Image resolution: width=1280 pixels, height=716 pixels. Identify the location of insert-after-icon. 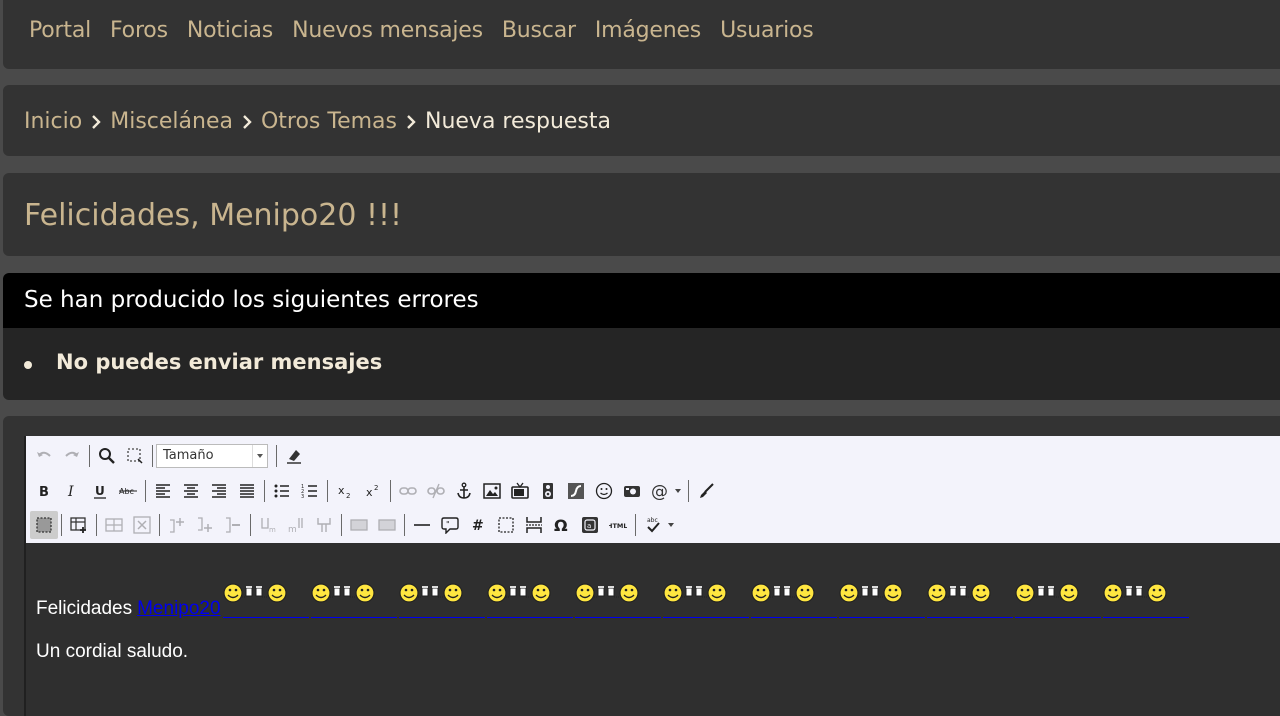
(387, 525).